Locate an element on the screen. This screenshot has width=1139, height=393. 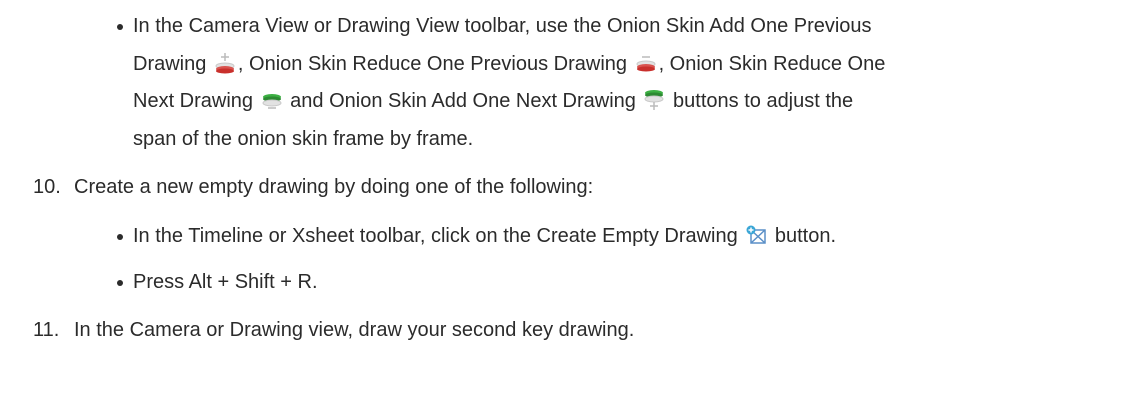
onion-skin-reduce-one-previous-icon is located at coordinates (646, 63).